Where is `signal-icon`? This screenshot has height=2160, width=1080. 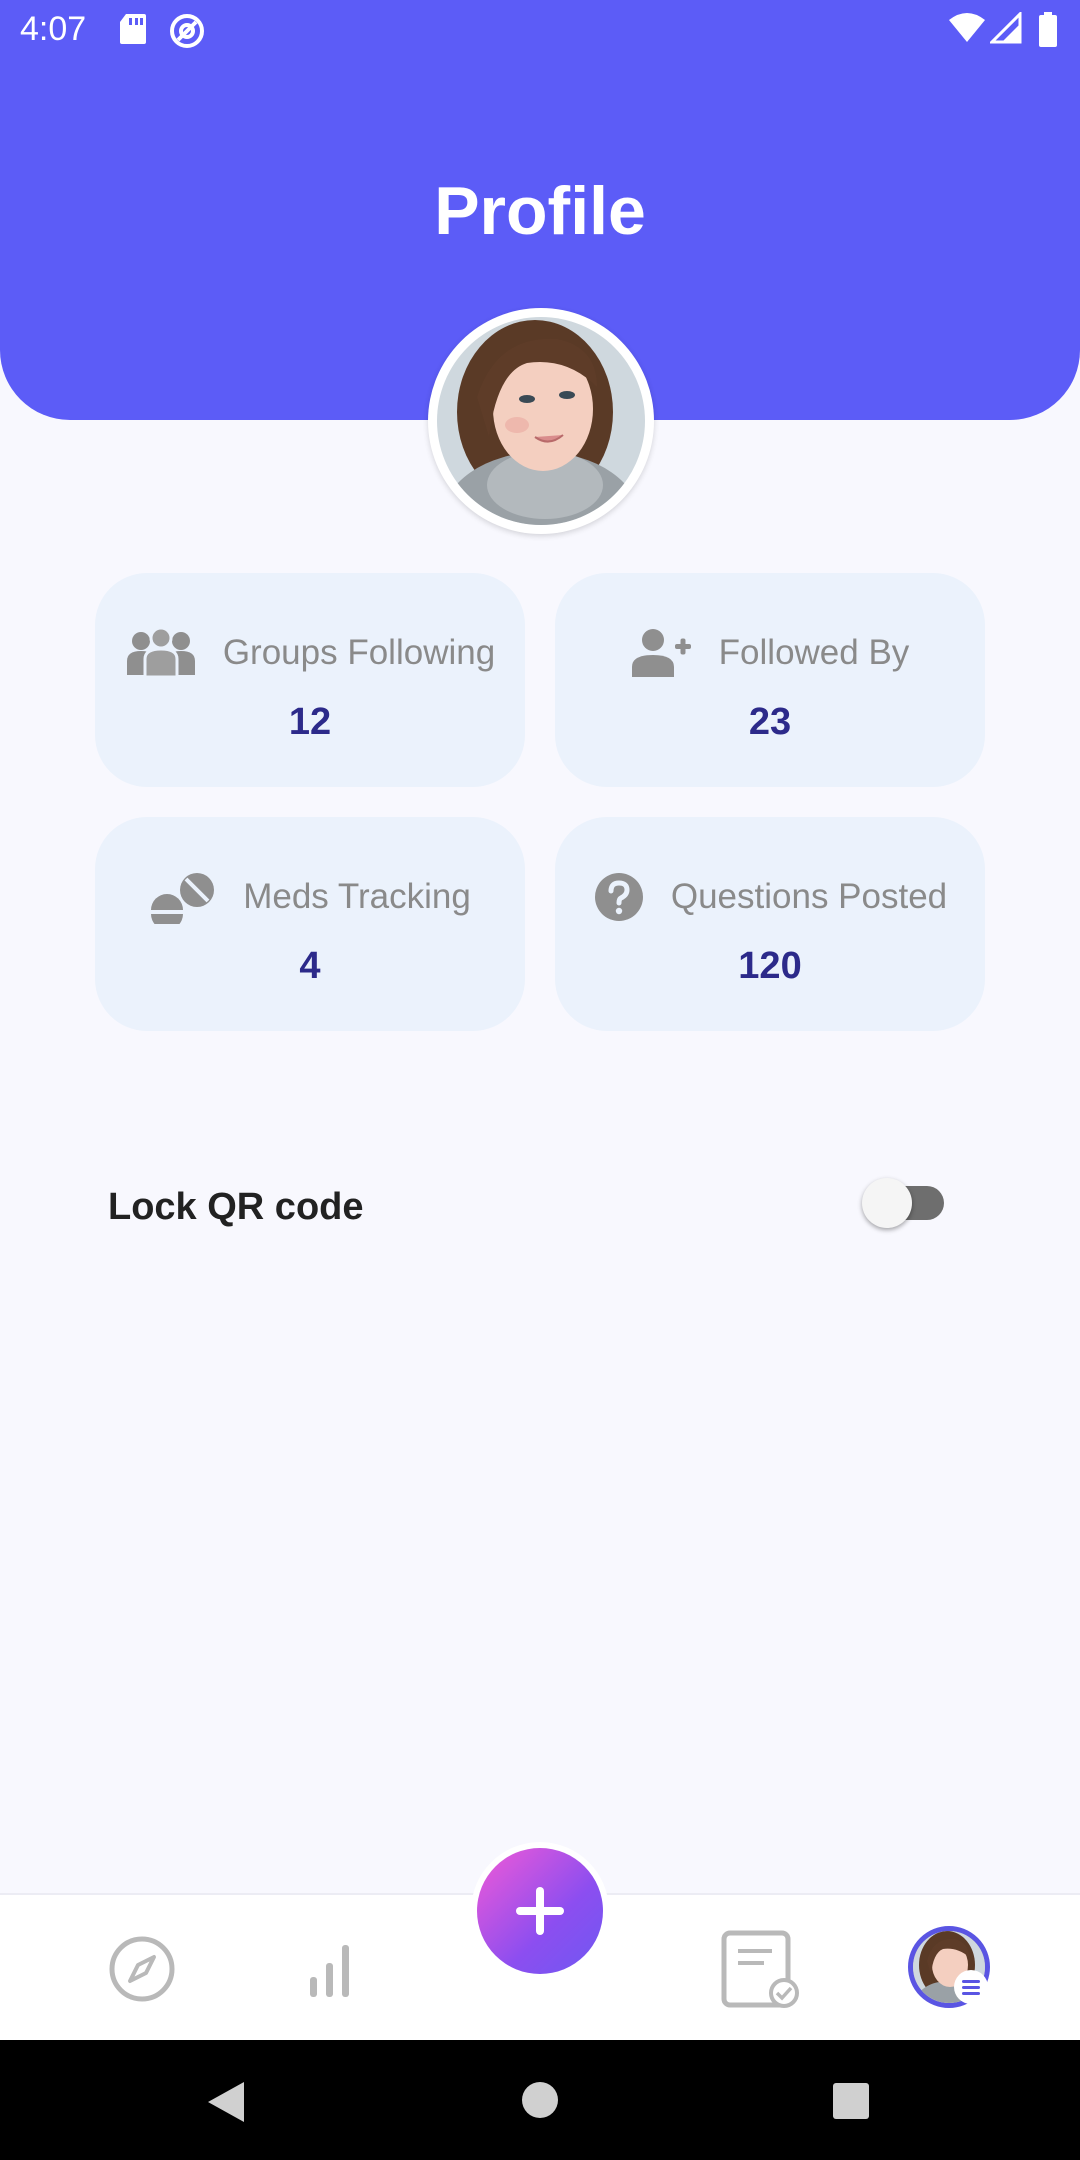
signal-icon is located at coordinates (1006, 28).